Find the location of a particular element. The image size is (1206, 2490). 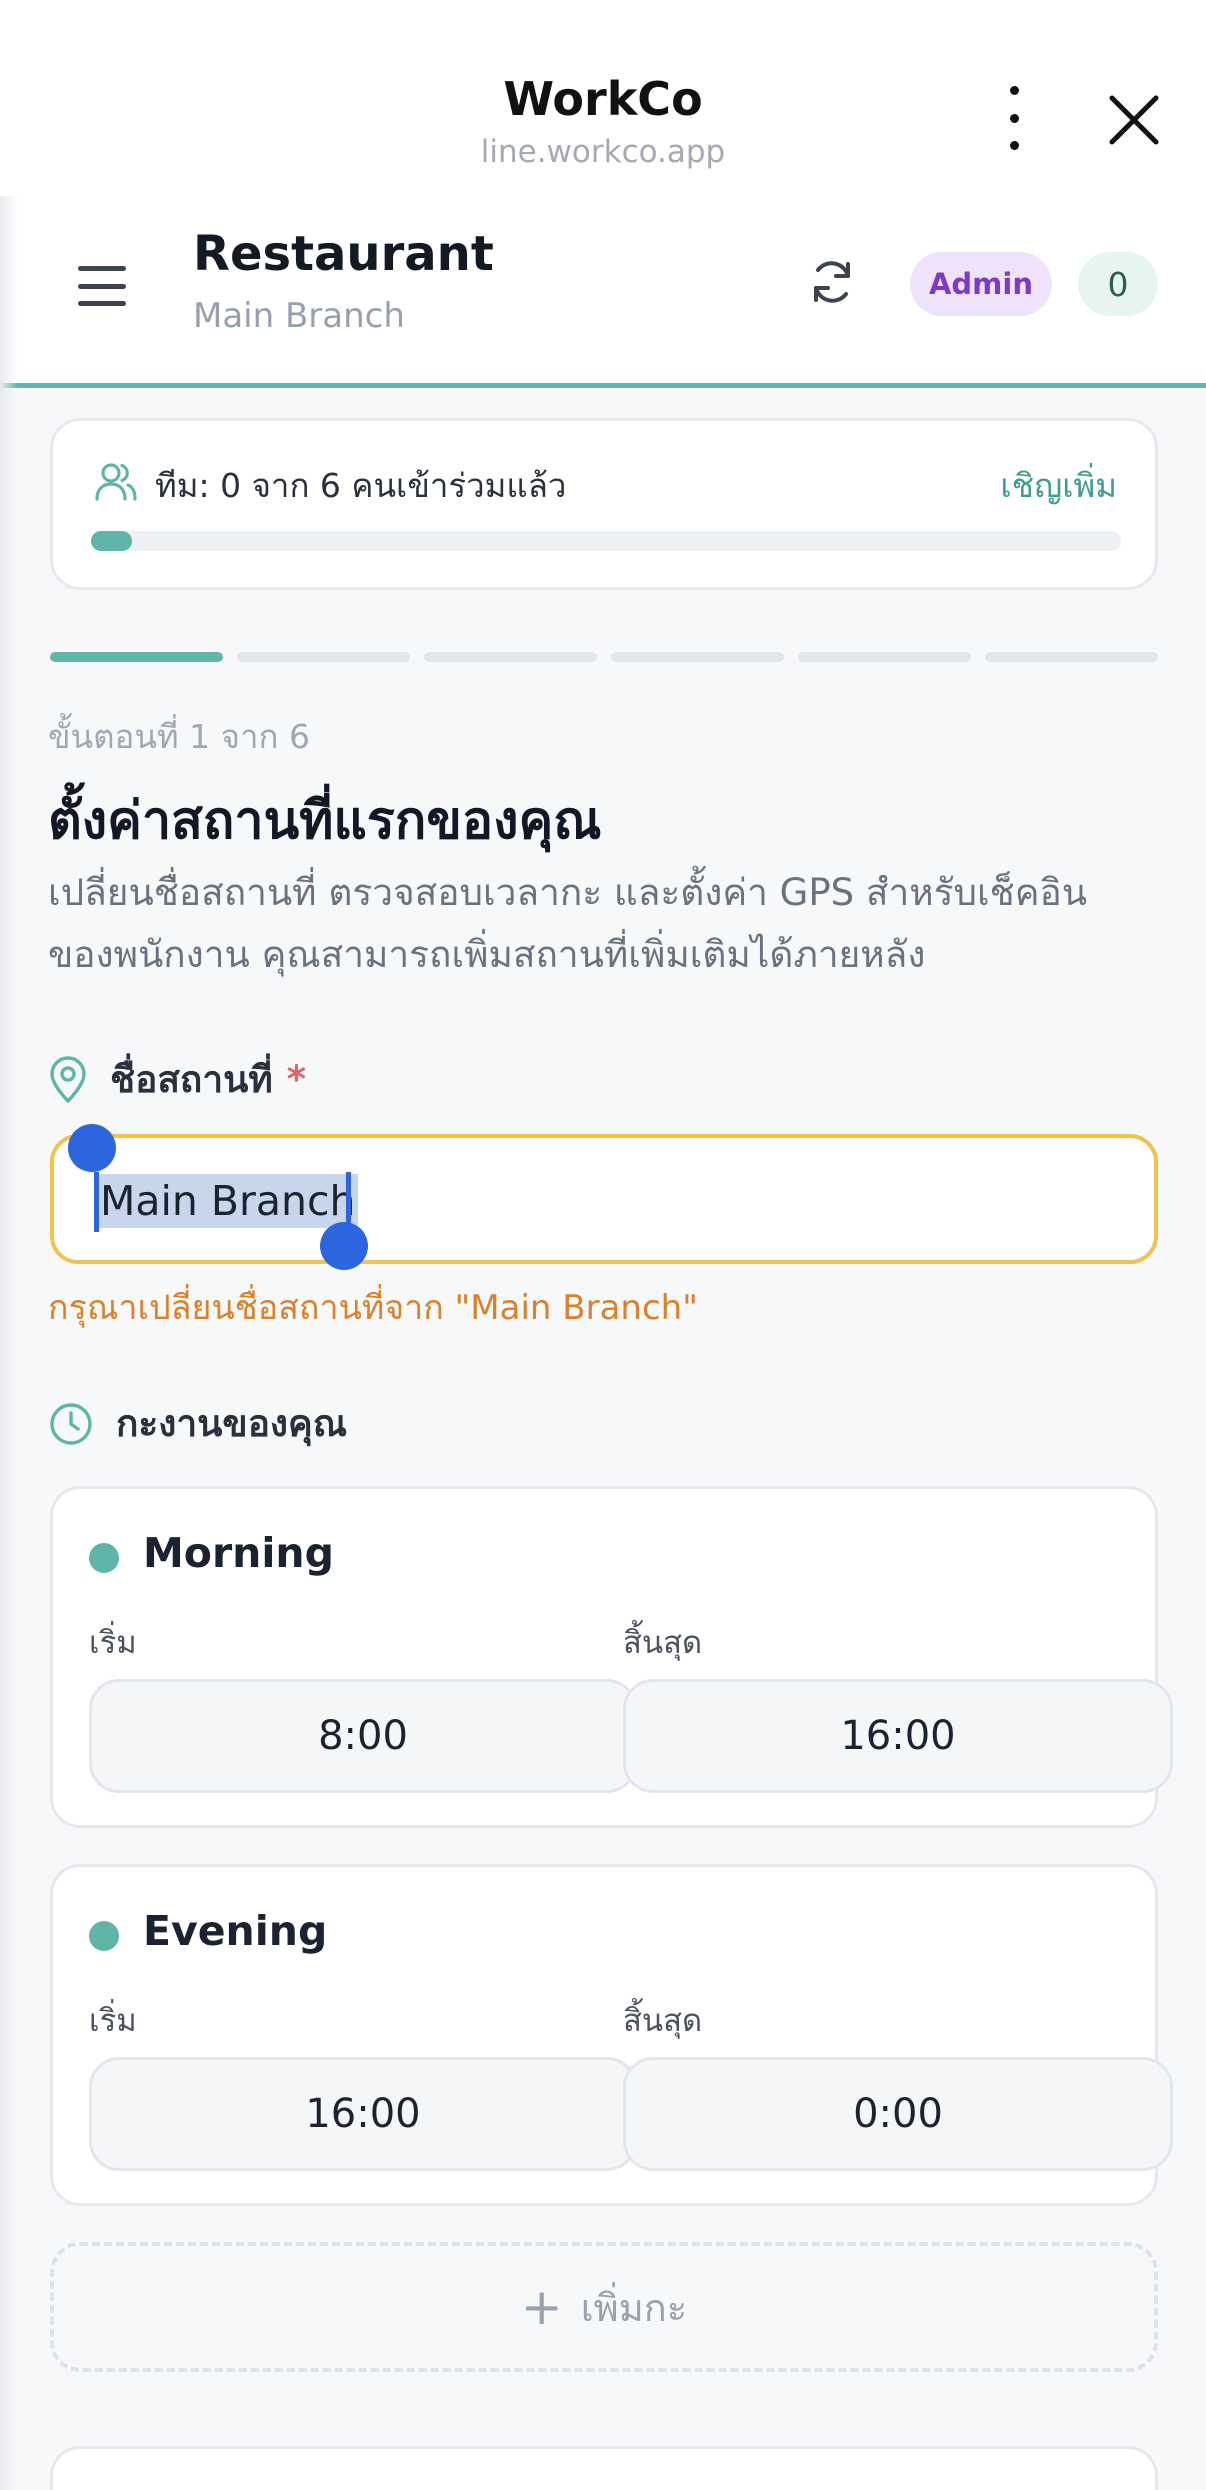

shifts-label: กะงานของคุณ is located at coordinates (197, 1423).